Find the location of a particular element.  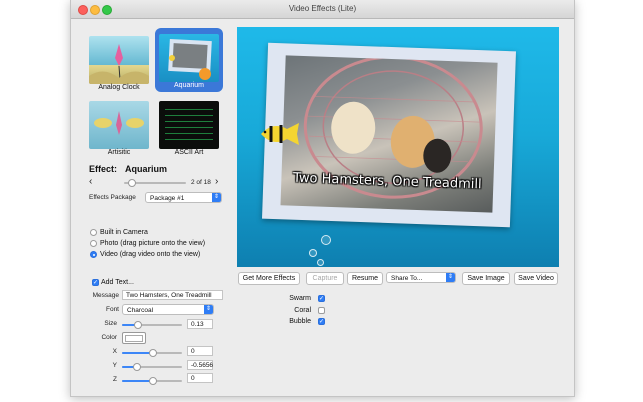

x-slider-knob is located at coordinates (153, 353).